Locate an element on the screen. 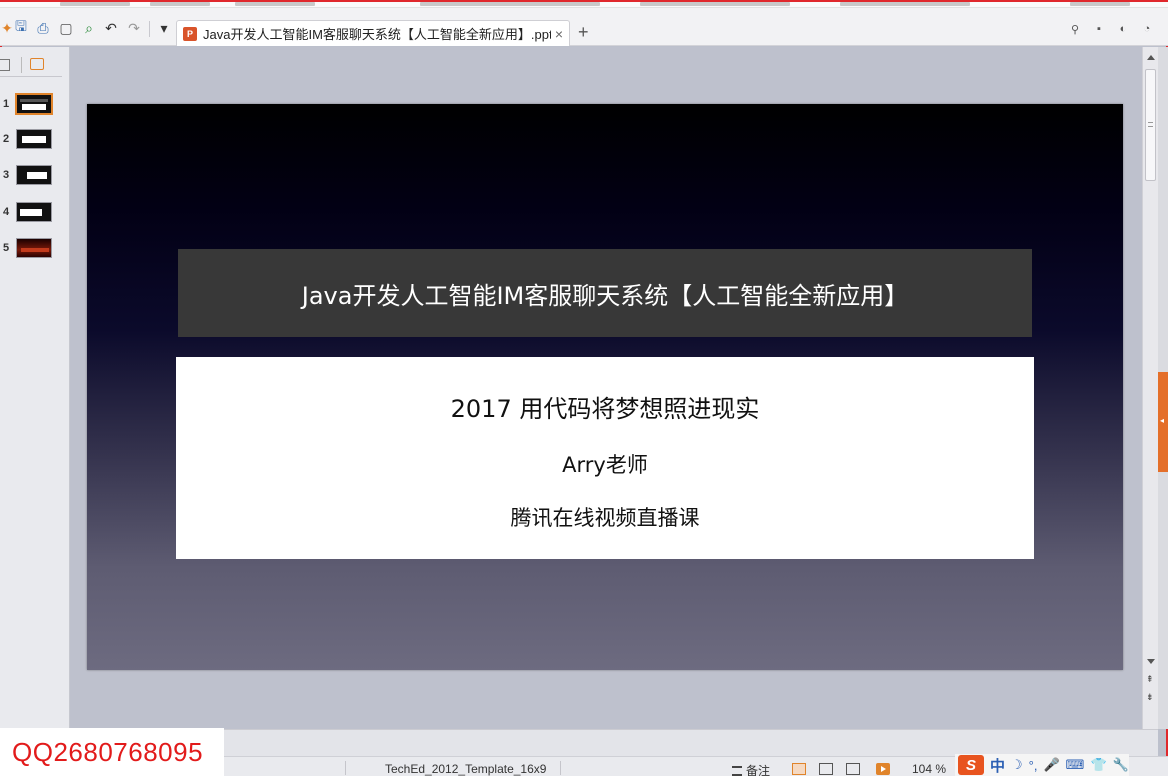 The image size is (1168, 776). new-tab-icon: + is located at coordinates (583, 32).